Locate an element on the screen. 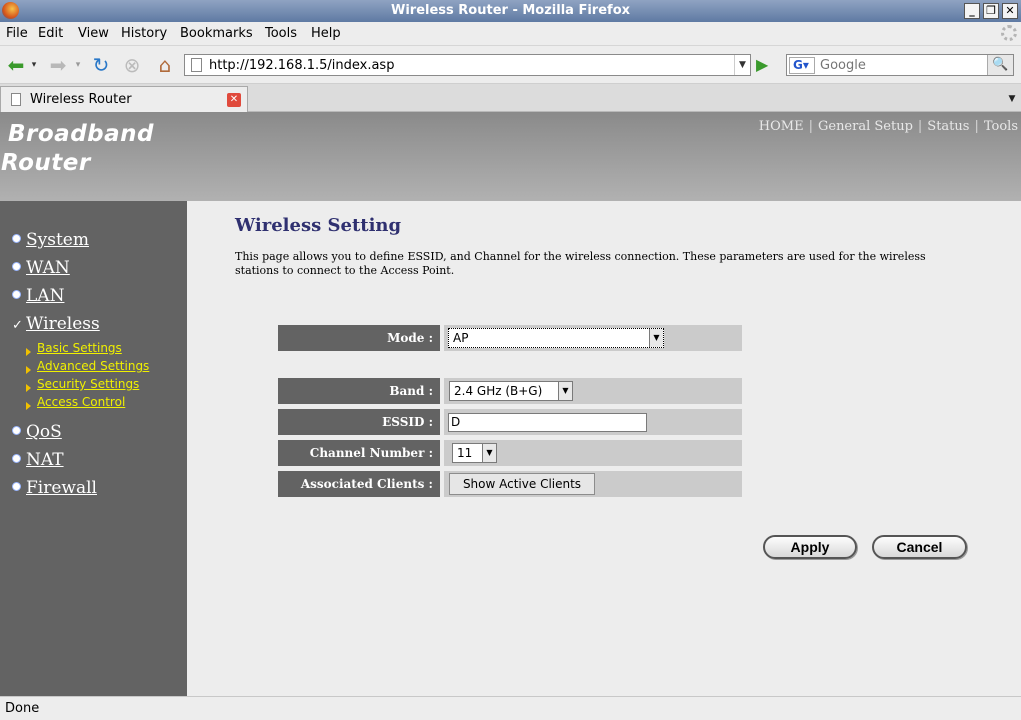 The height and width of the screenshot is (720, 1021). mode-row: Mode : AP ▼ is located at coordinates (510, 338).